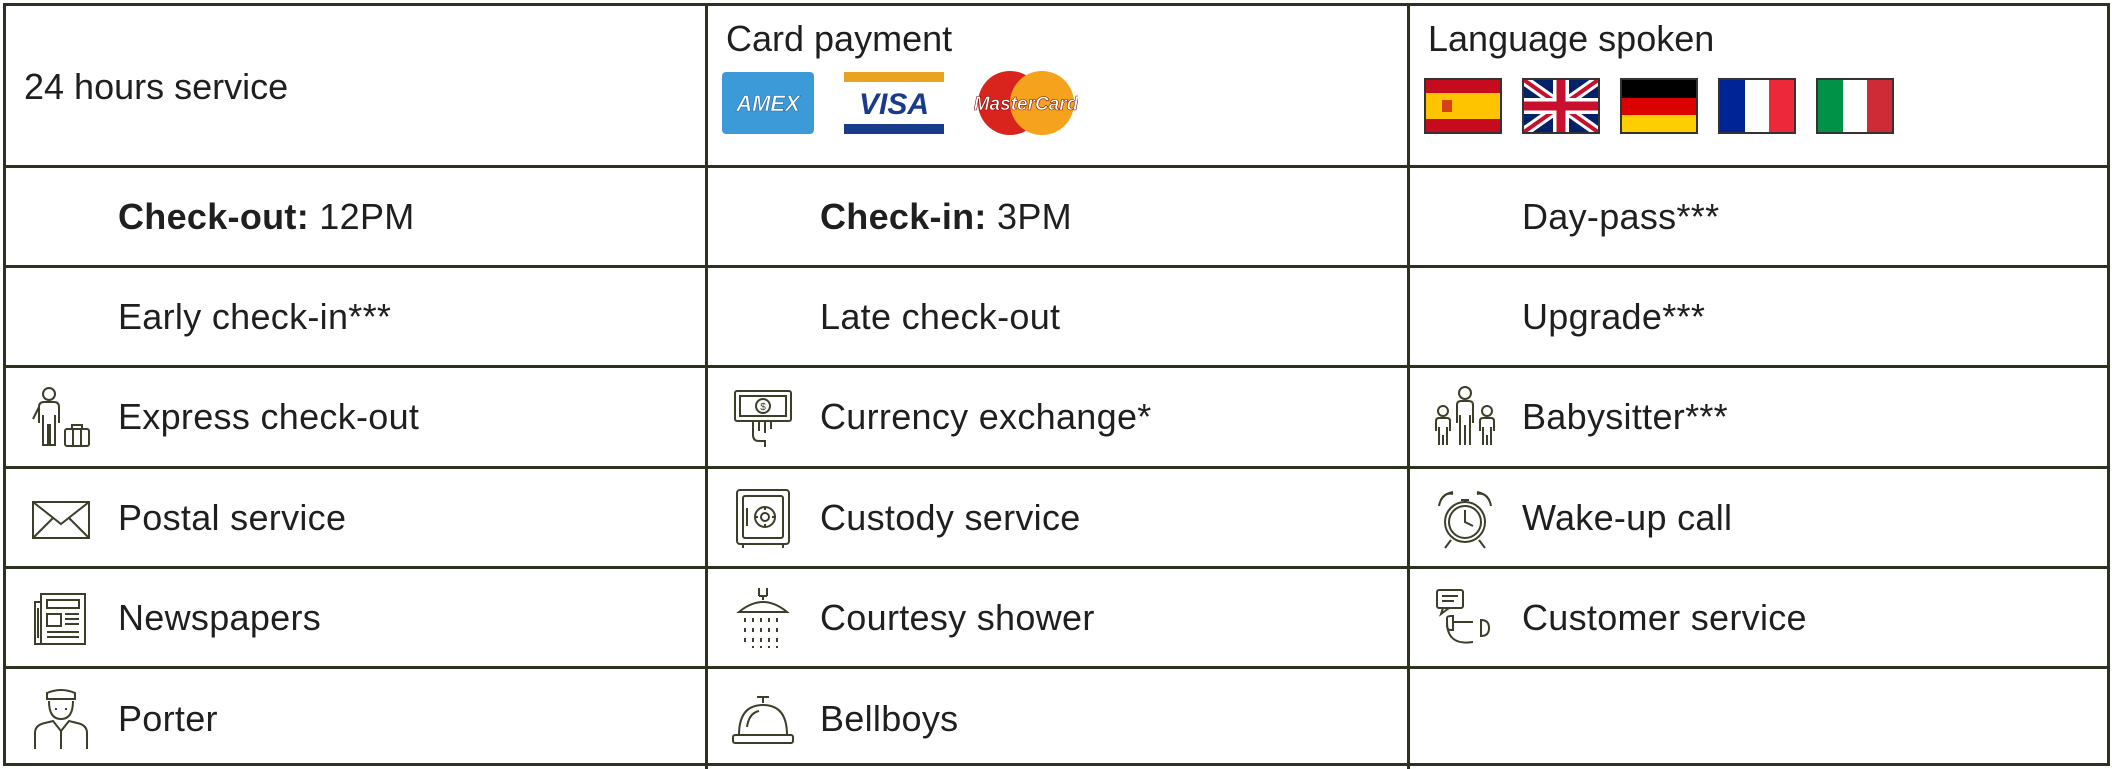 The image size is (2112, 769). Describe the element at coordinates (1758, 318) in the screenshot. I see `cell-upgrade: Upgrade***` at that location.